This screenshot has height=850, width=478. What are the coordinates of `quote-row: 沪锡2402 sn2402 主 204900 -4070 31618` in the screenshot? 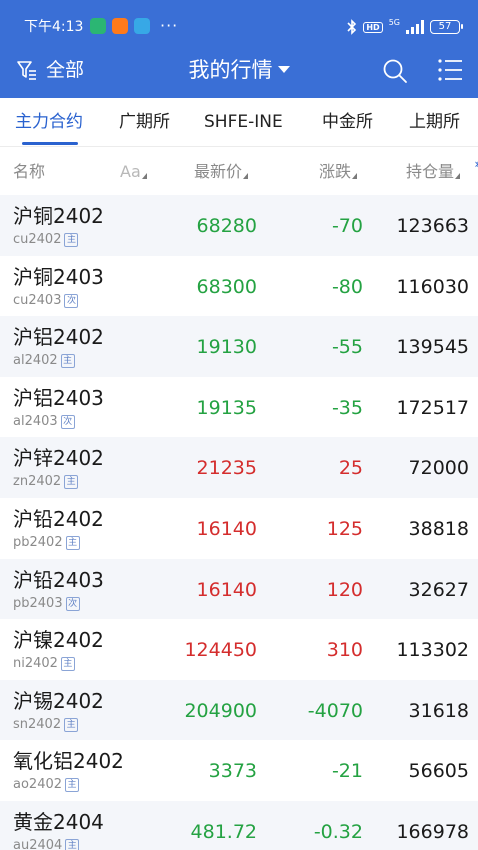 It's located at (239, 710).